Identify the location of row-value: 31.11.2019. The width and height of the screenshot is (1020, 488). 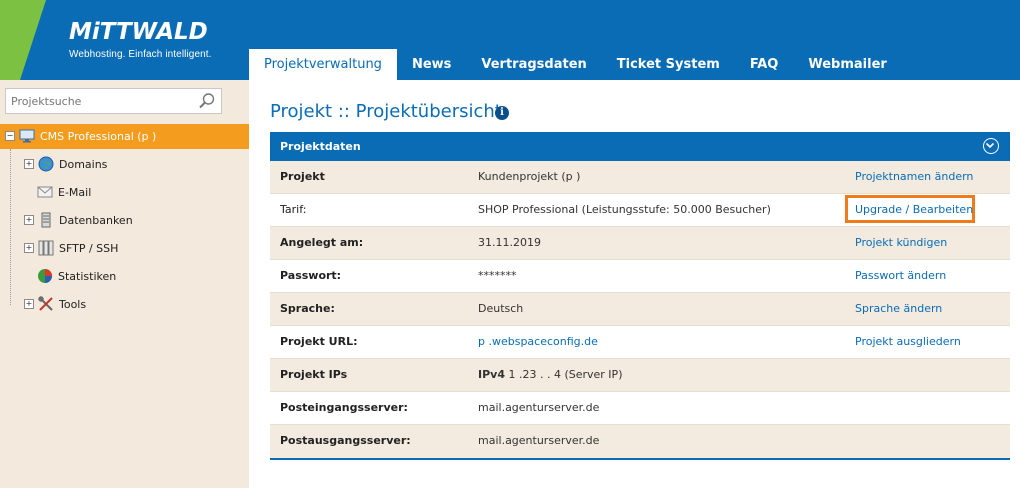
(509, 242).